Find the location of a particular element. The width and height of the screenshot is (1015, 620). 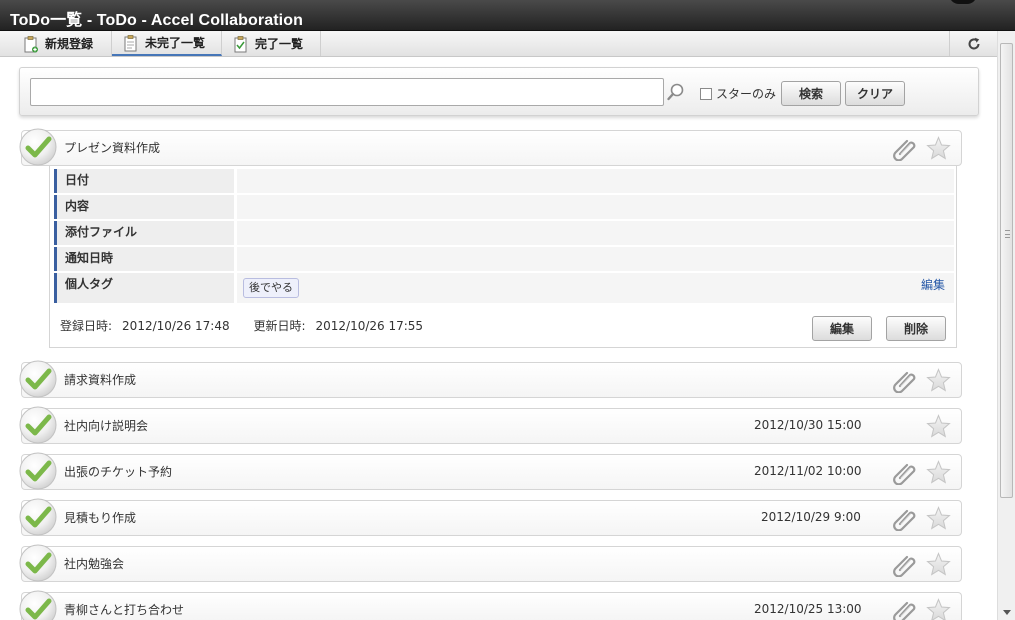

scrollbar-thumb is located at coordinates (1006, 270).